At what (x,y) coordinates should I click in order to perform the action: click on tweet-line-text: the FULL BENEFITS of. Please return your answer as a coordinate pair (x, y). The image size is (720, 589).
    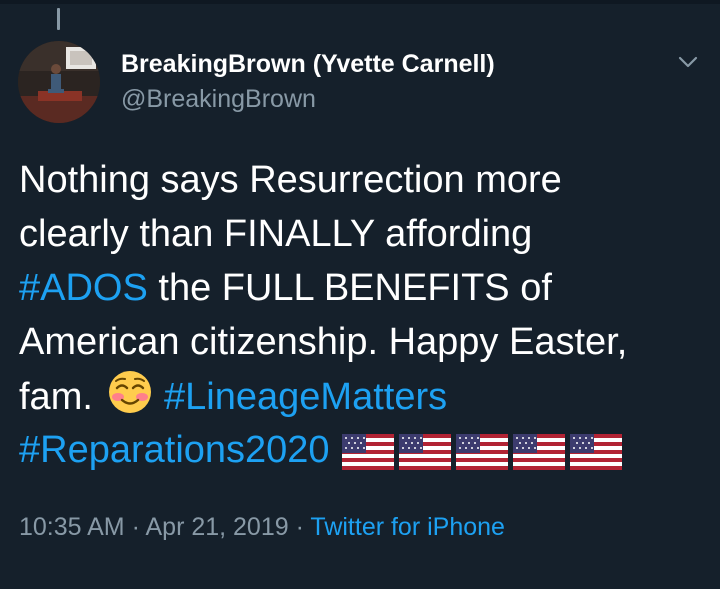
    Looking at the image, I should click on (349, 288).